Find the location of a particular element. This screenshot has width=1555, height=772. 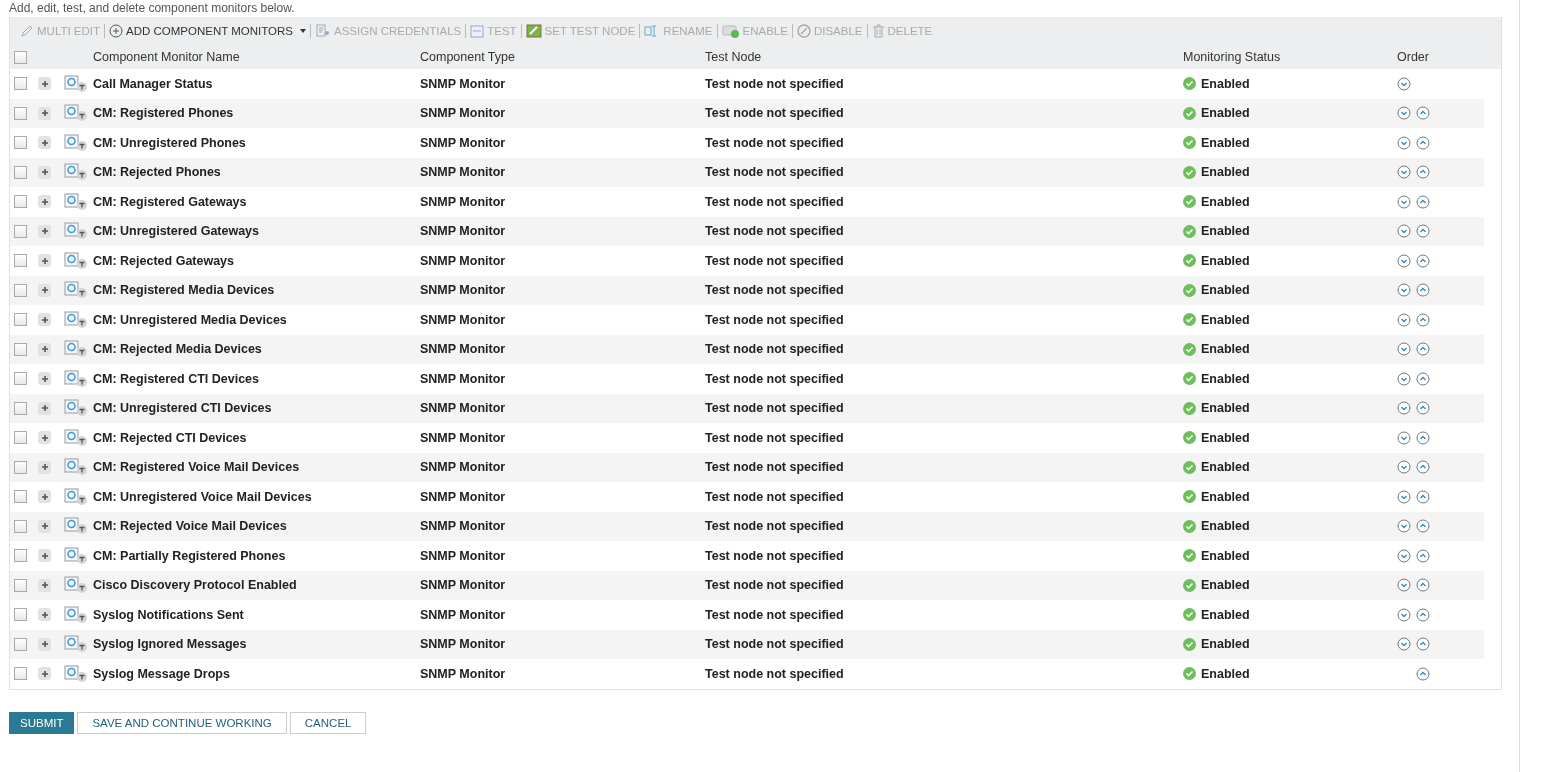

add-toolbar-button: ADD COMPONENT MONITORS is located at coordinates (208, 31).